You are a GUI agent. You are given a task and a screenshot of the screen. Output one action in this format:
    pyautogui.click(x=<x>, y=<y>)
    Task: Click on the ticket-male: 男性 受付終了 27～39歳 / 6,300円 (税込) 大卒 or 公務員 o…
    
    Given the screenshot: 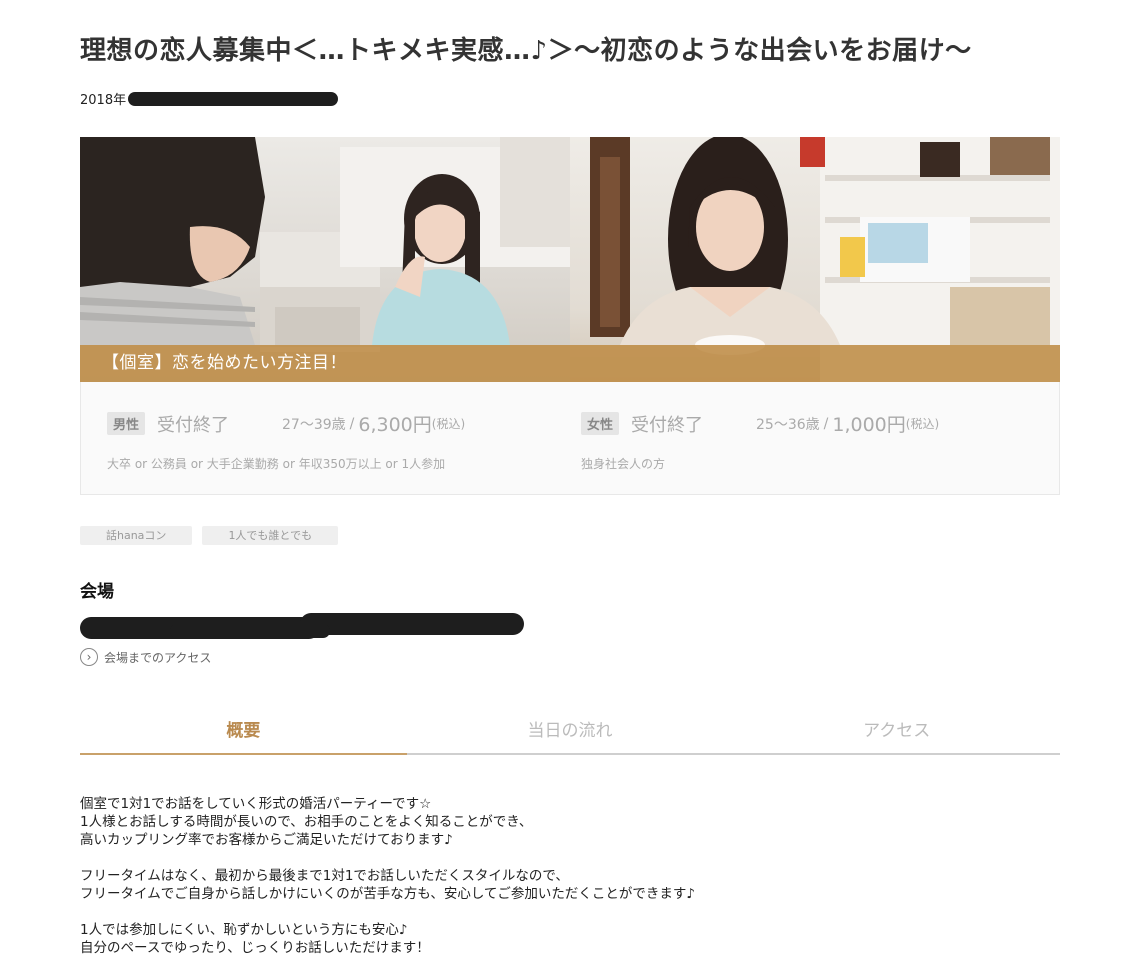 What is the action you would take?
    pyautogui.click(x=286, y=441)
    